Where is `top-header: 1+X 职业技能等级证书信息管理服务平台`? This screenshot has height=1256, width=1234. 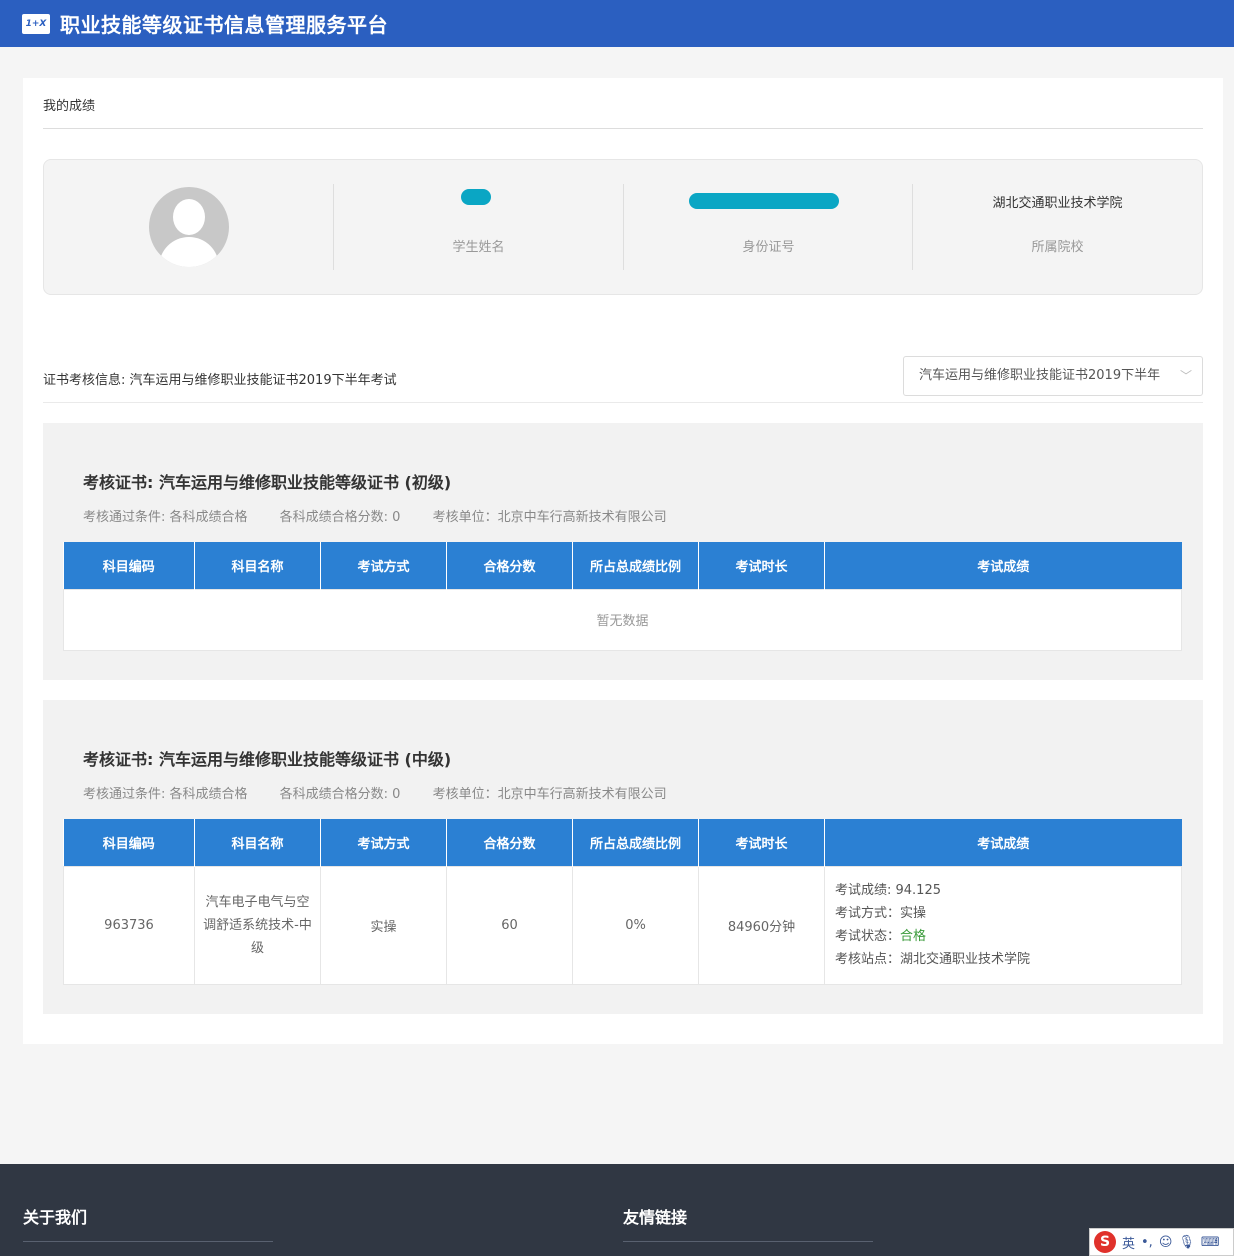
top-header: 1+X 职业技能等级证书信息管理服务平台 is located at coordinates (617, 23).